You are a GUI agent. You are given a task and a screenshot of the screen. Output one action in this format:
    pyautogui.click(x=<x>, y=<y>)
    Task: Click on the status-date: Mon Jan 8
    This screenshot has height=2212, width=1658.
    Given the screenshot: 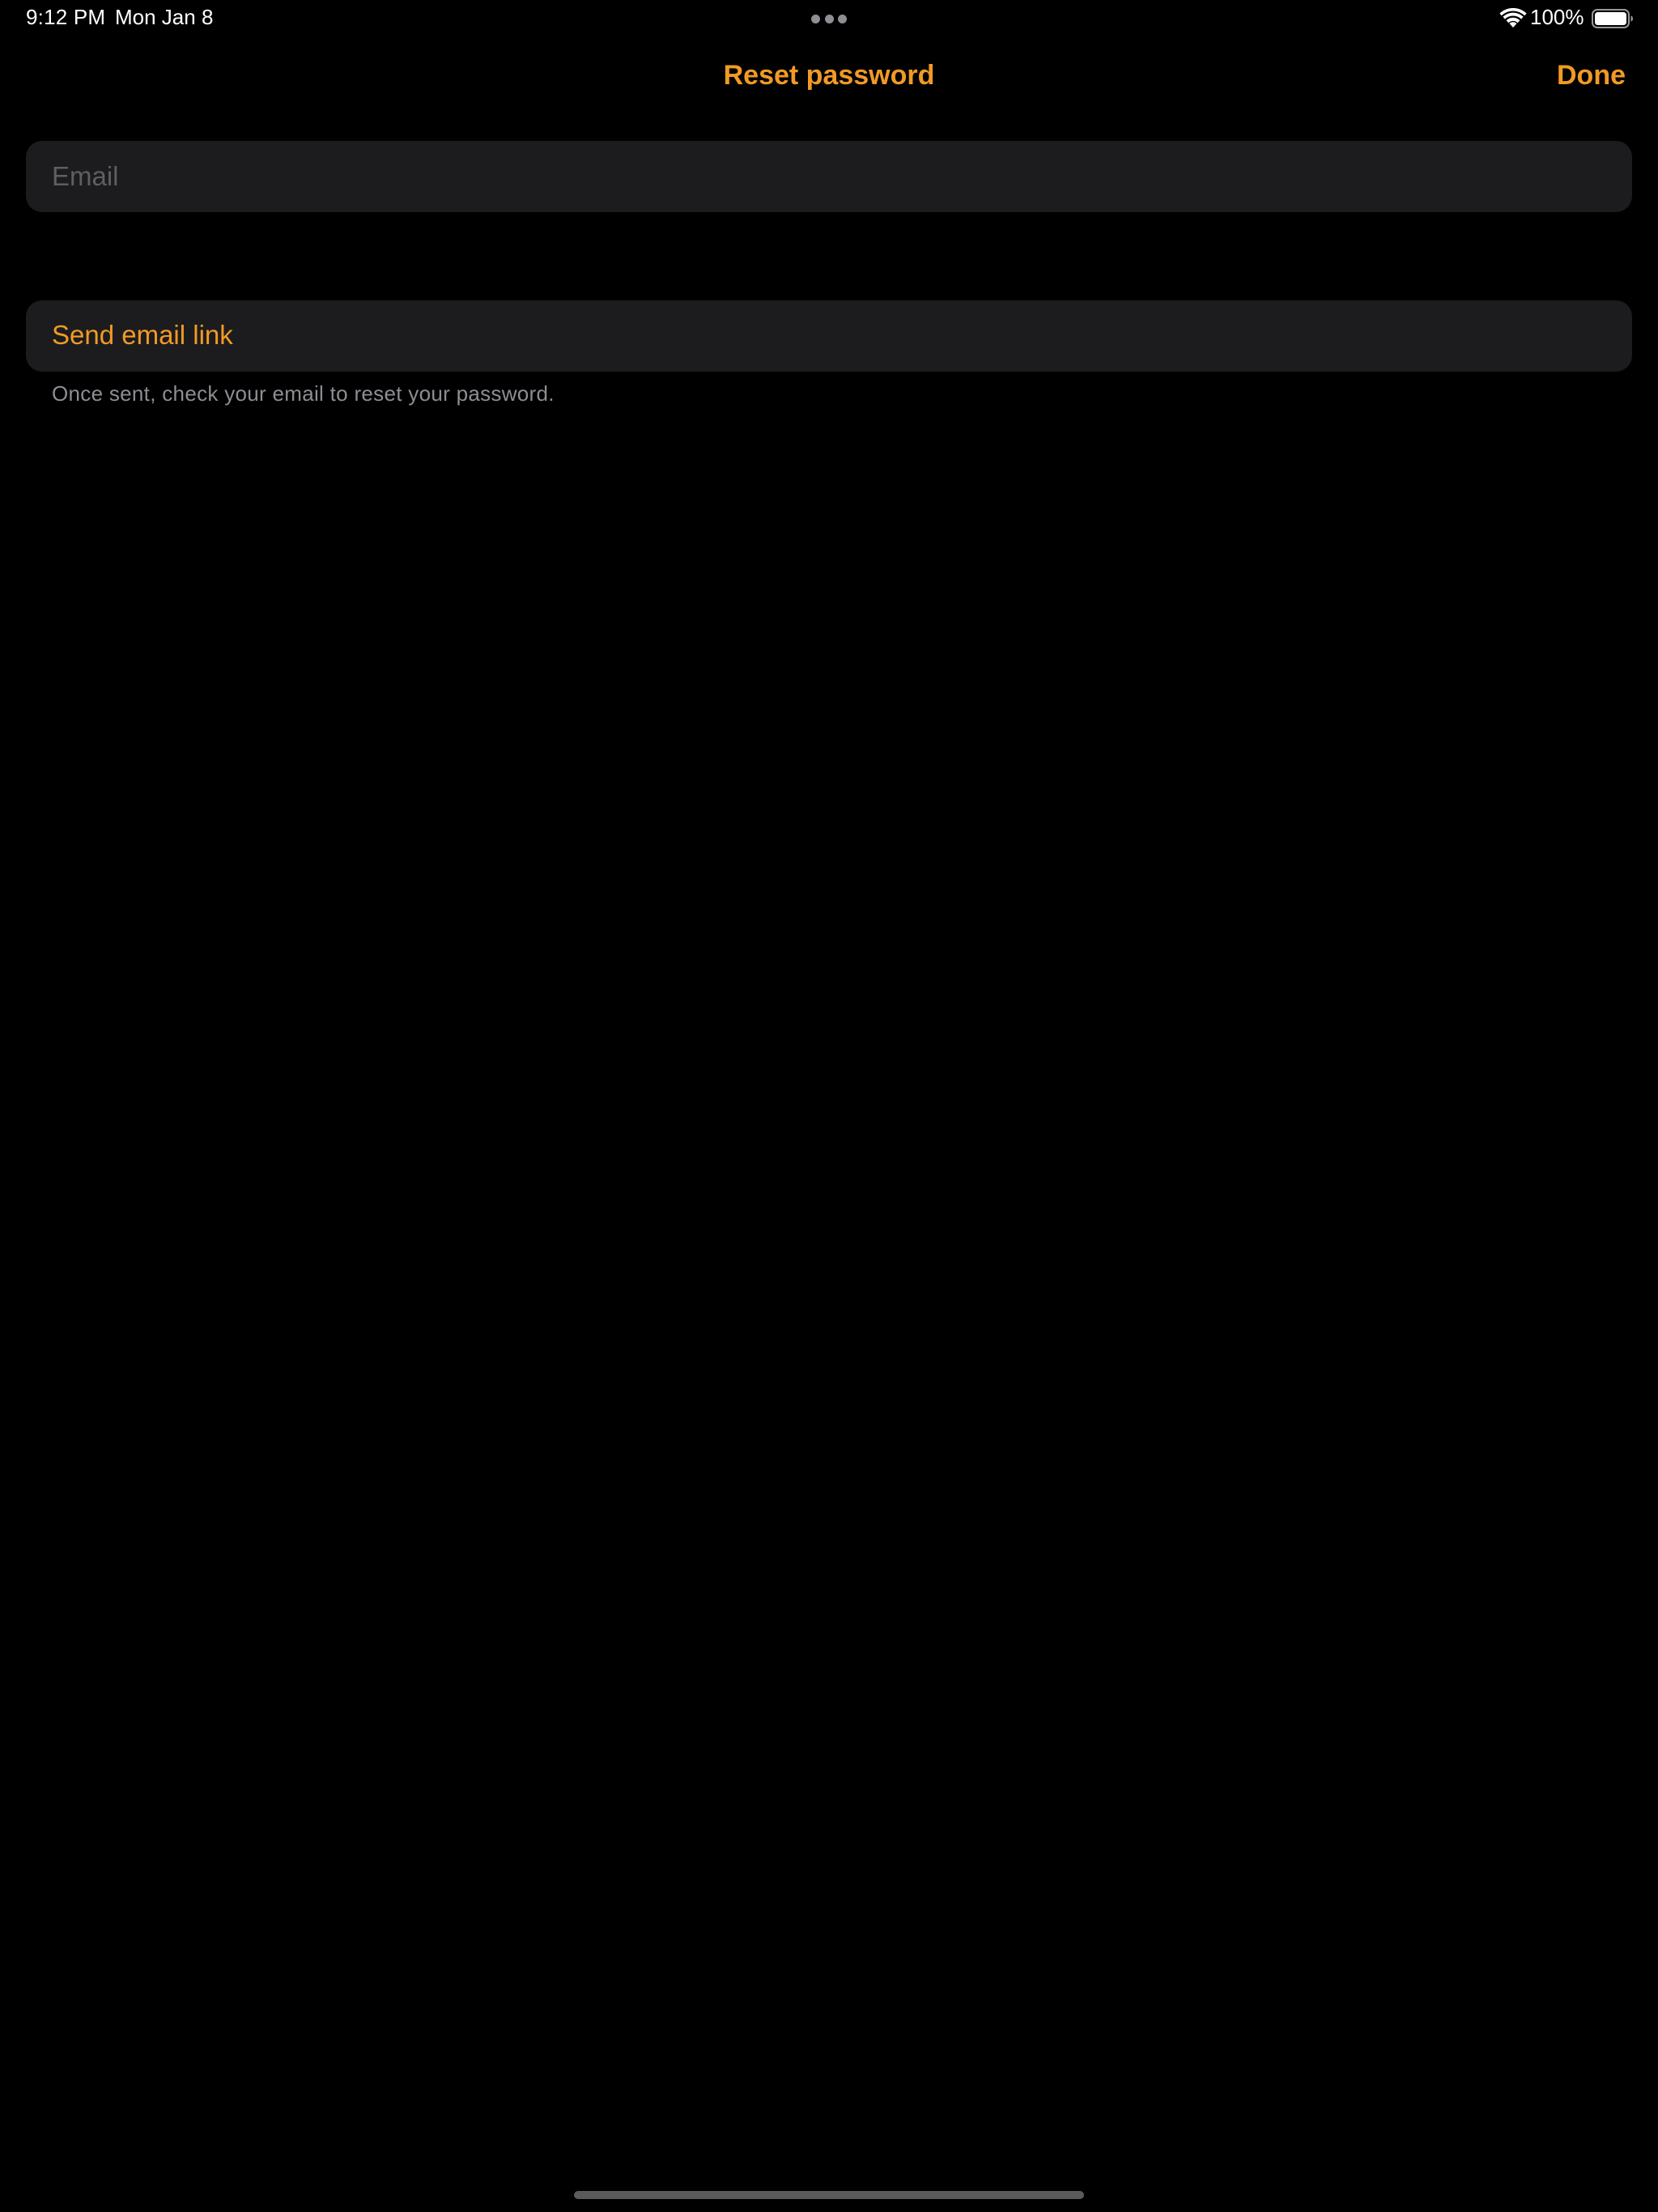 What is the action you would take?
    pyautogui.click(x=164, y=17)
    